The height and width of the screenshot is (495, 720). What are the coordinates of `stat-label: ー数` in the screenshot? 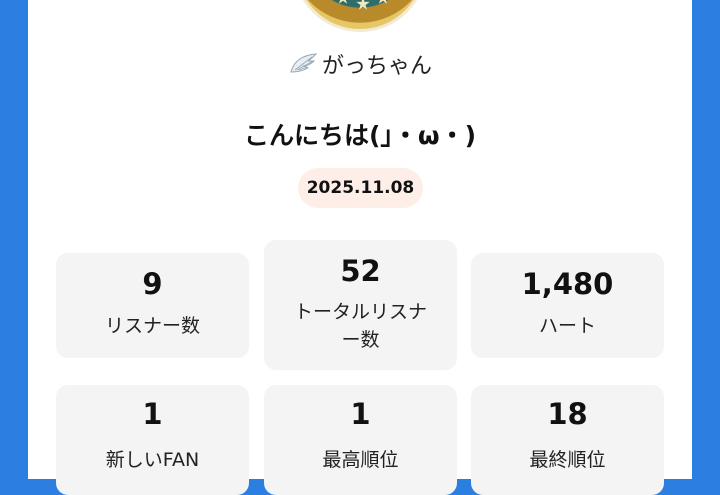 It's located at (360, 340).